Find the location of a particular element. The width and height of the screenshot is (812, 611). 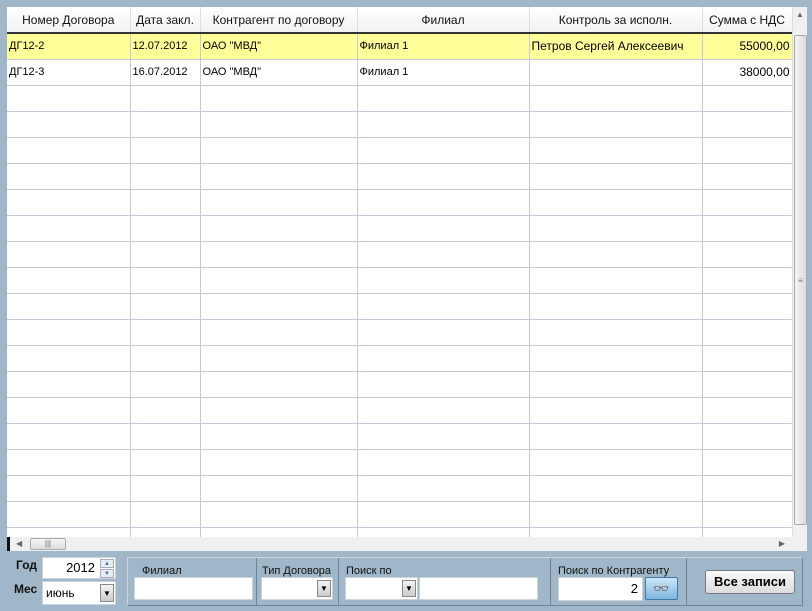

table-cell: ДГ12-3 is located at coordinates (69, 72).